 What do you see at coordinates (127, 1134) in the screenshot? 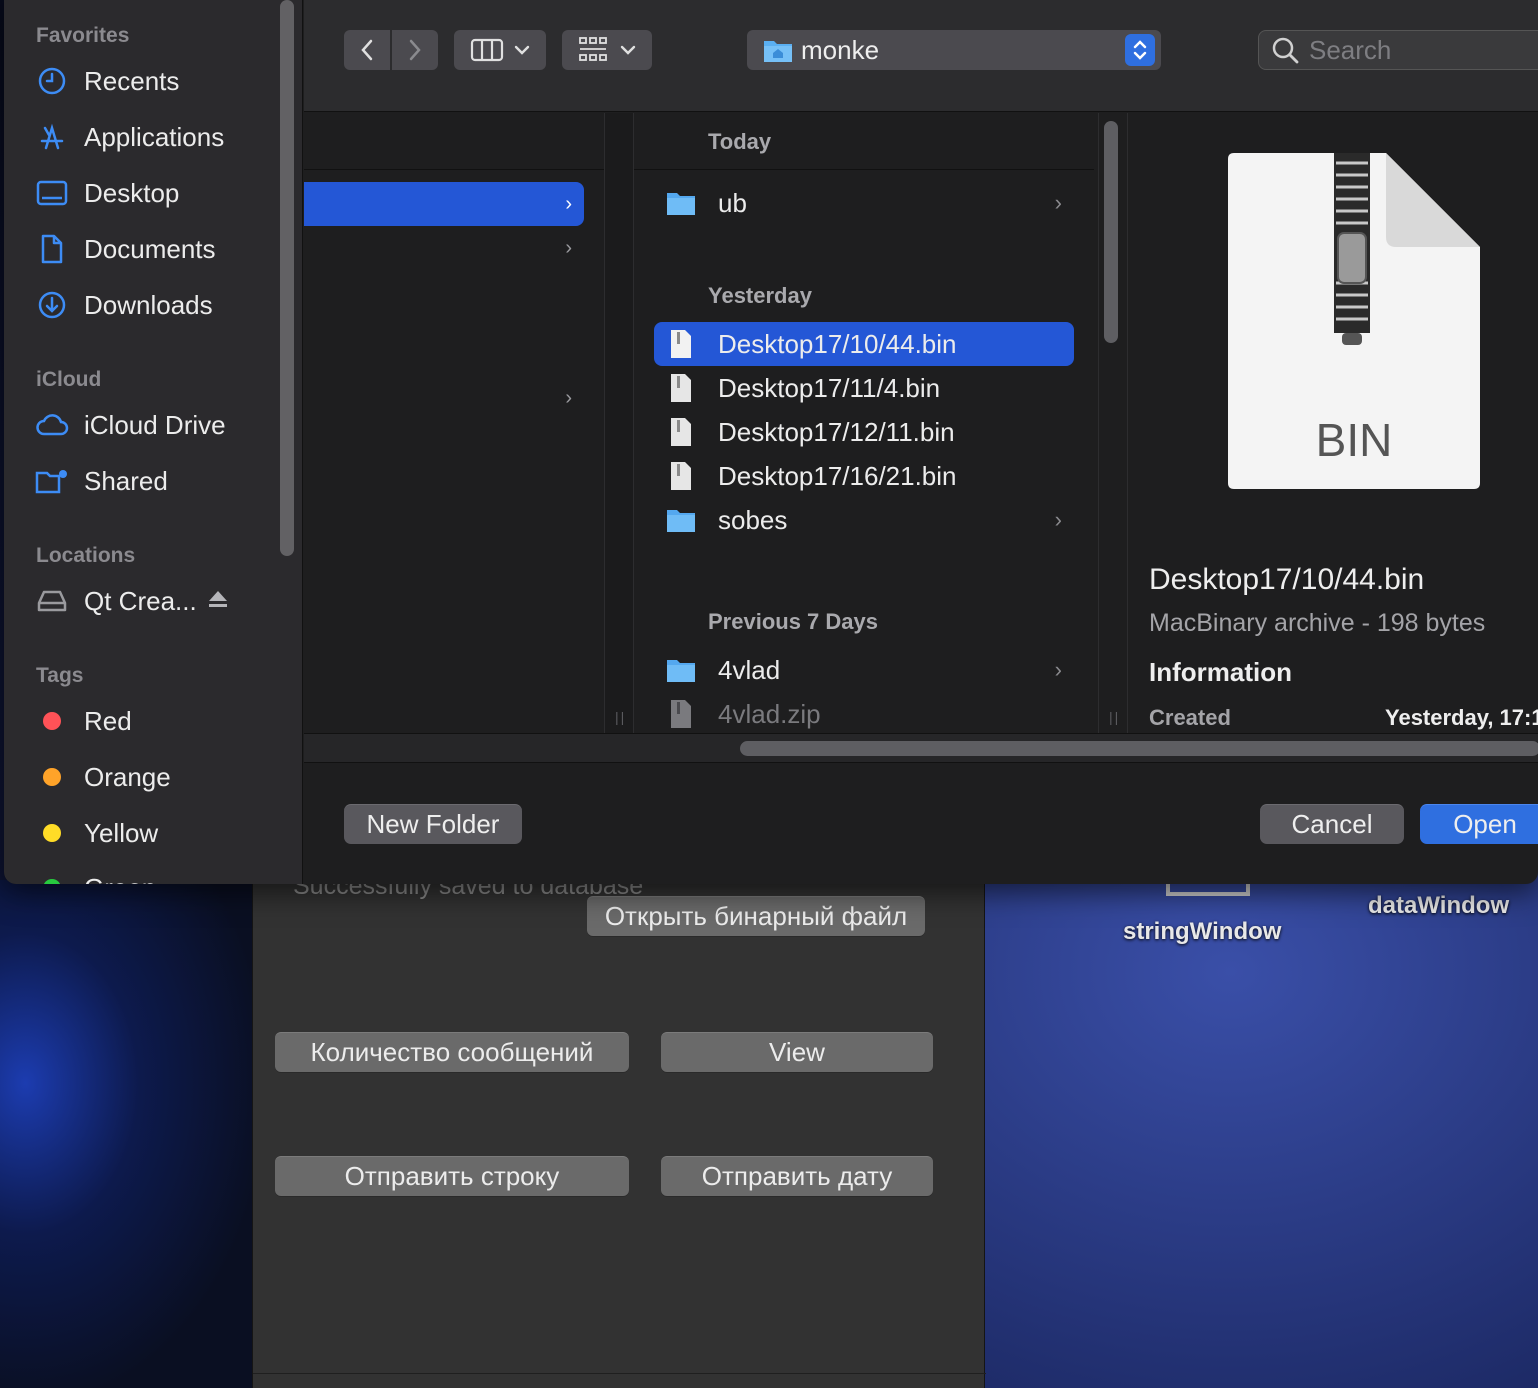
I see `desktop-wallpaper-left` at bounding box center [127, 1134].